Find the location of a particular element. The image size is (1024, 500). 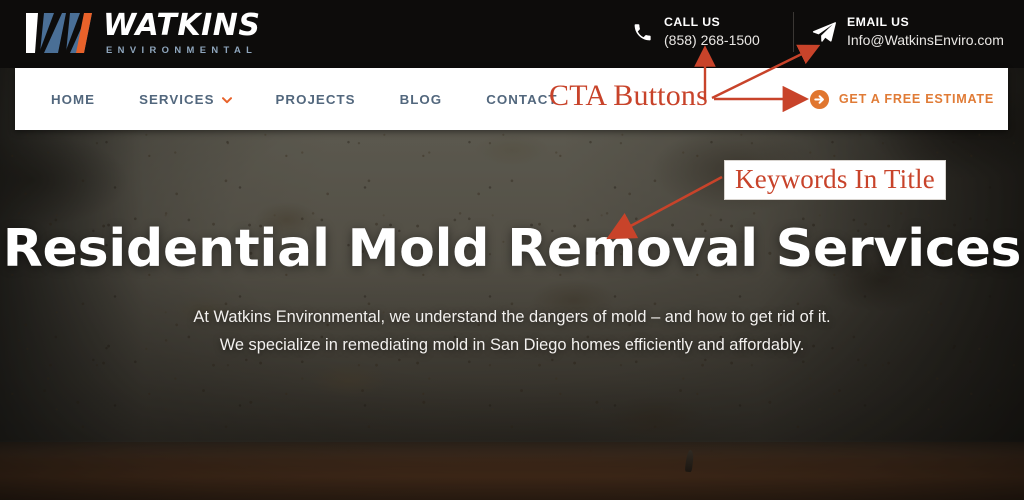

nav-item-label: HOME is located at coordinates (73, 99).